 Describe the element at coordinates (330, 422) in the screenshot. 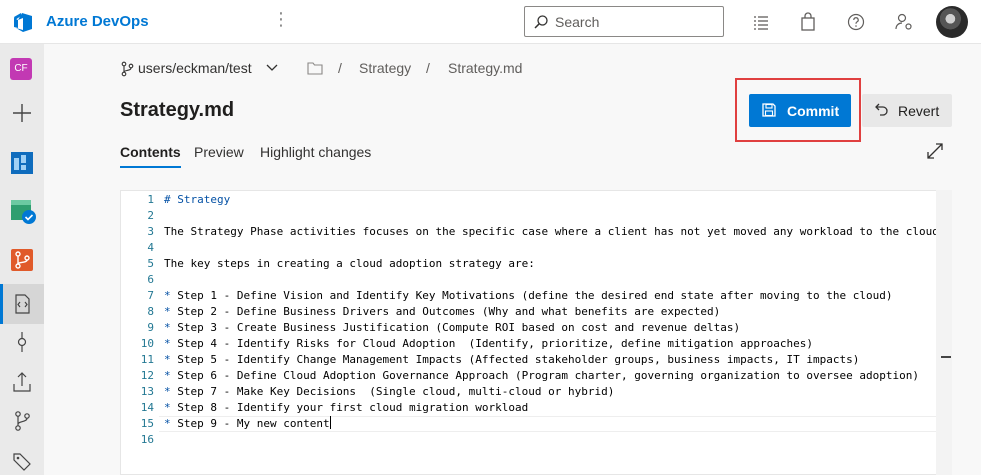

I see `text-cursor` at that location.